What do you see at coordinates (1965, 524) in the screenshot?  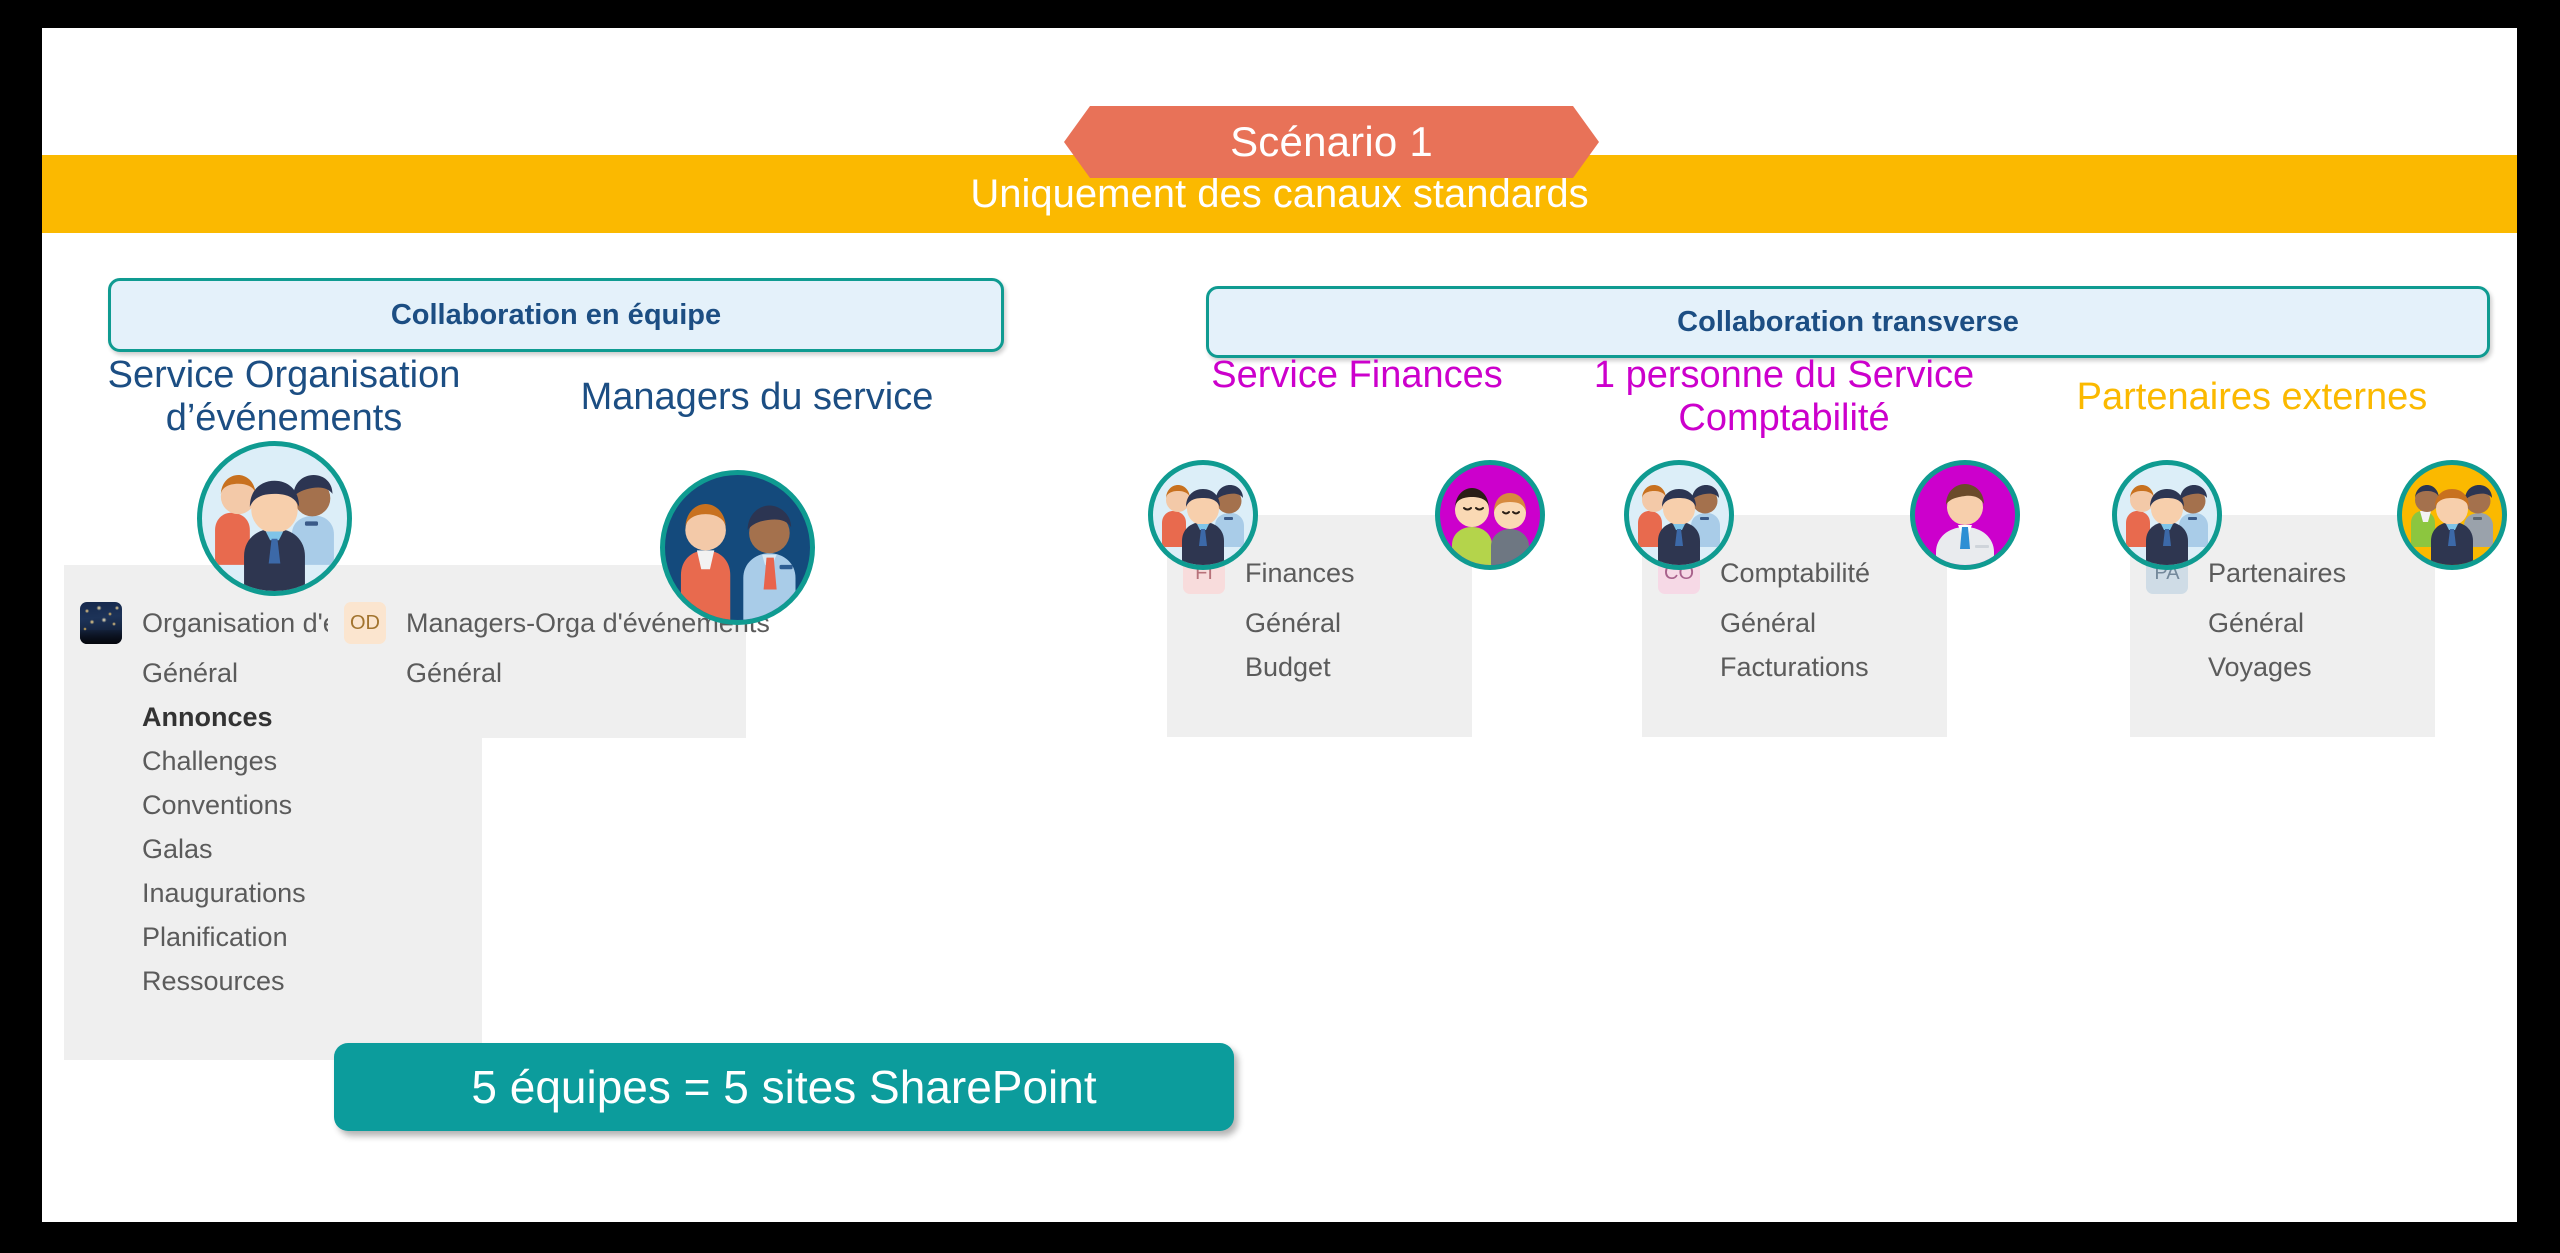 I see `single-person-avatar-glyph` at bounding box center [1965, 524].